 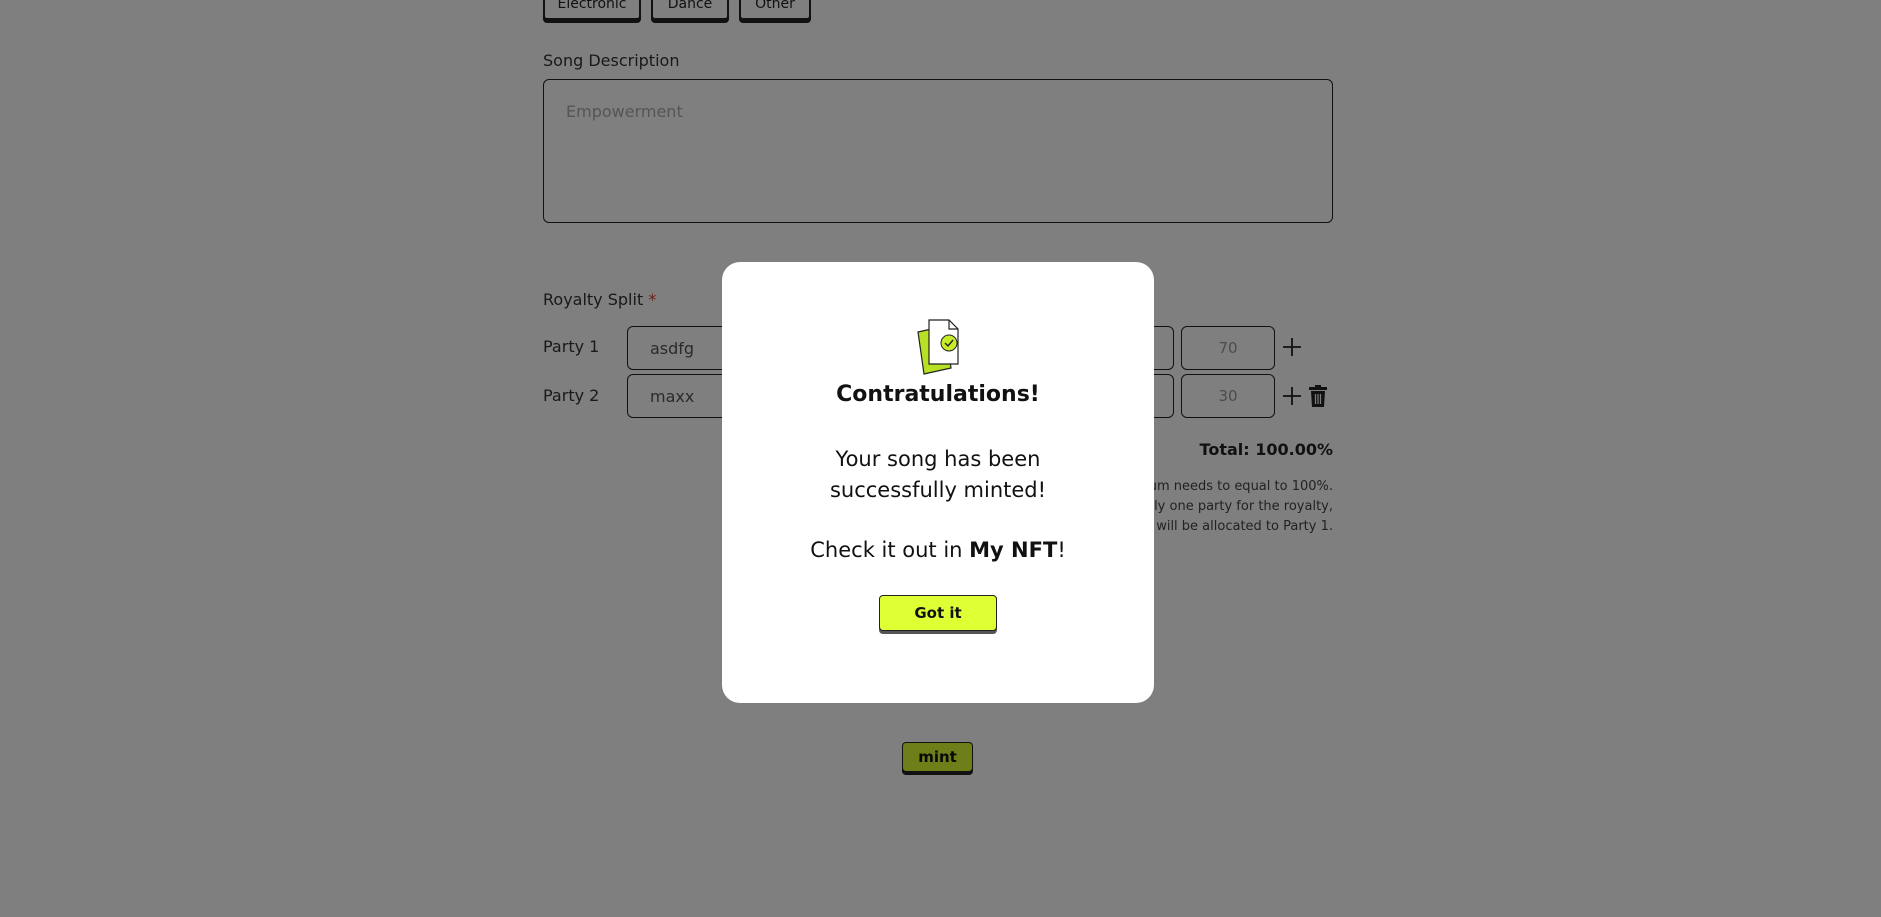 I want to click on modal-message: Your song has been successfully minted!, so click(x=938, y=474).